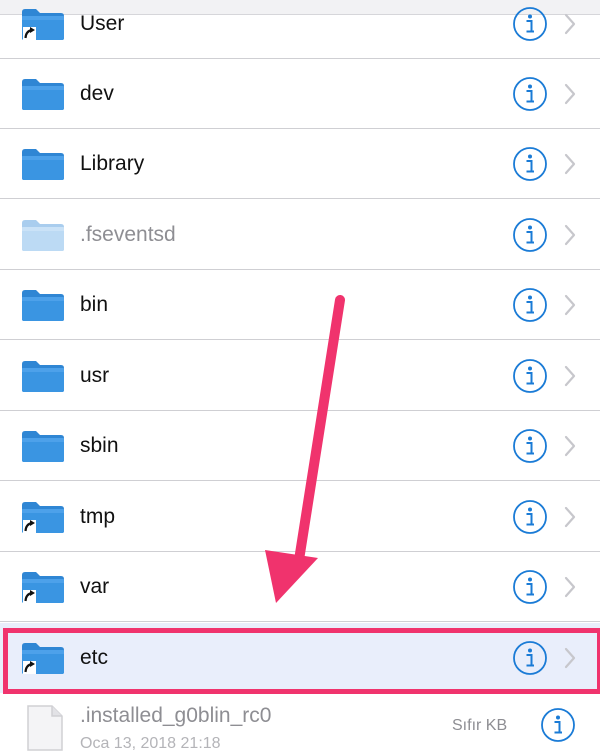  Describe the element at coordinates (95, 586) in the screenshot. I see `folder-name: var` at that location.